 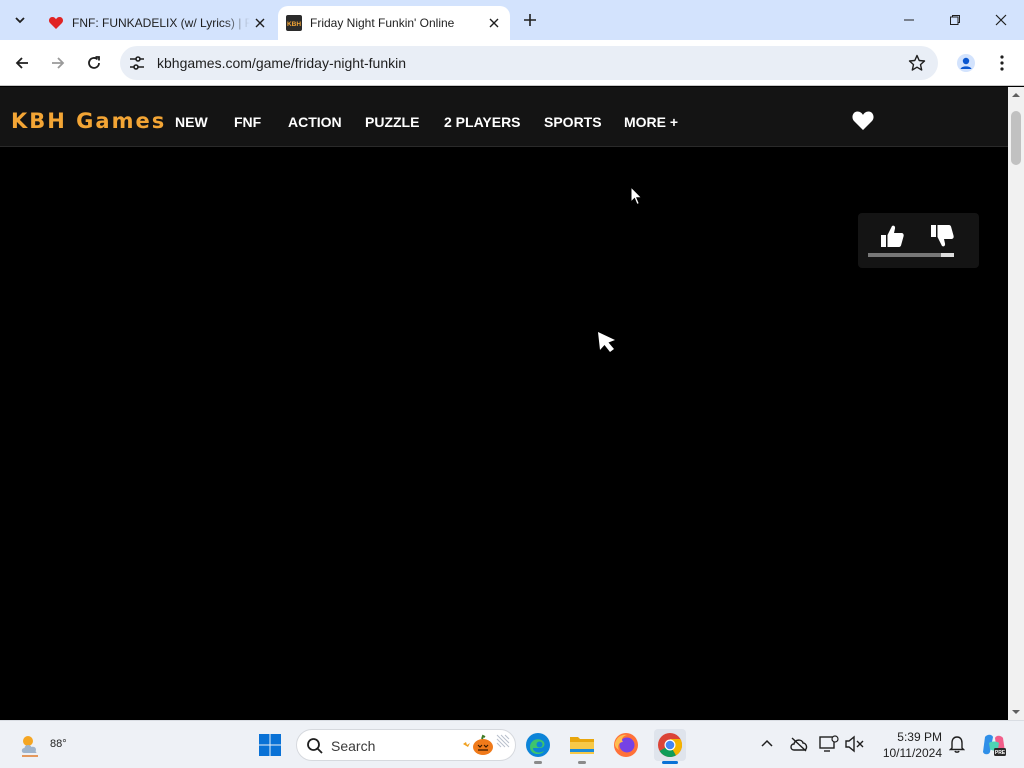 What do you see at coordinates (918, 240) in the screenshot?
I see `rating-widget` at bounding box center [918, 240].